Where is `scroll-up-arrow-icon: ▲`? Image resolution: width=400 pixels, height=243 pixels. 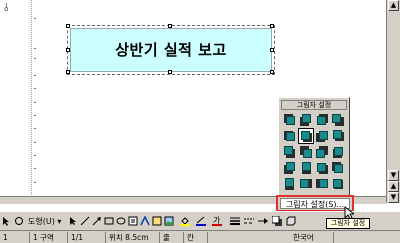 scroll-up-arrow-icon: ▲ is located at coordinates (393, 5).